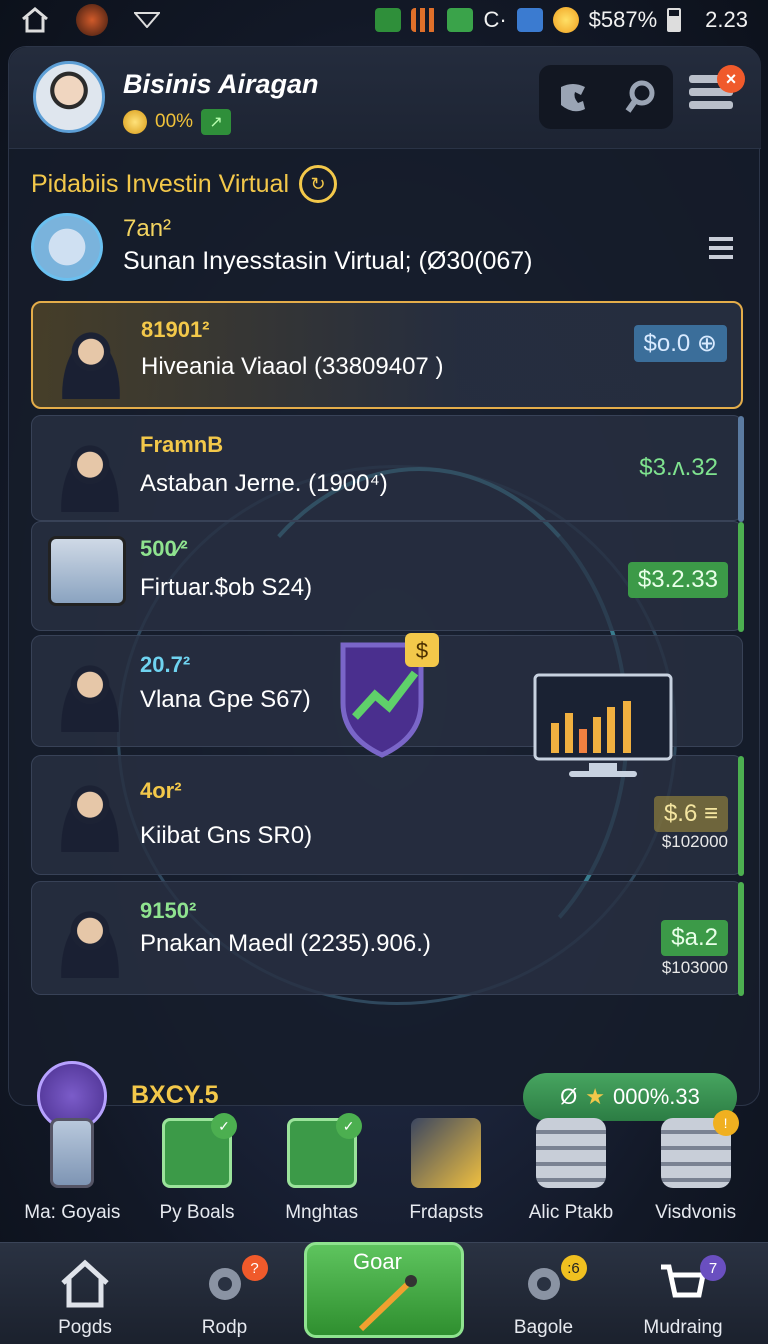  I want to click on plus-status-icon, so click(460, 20).